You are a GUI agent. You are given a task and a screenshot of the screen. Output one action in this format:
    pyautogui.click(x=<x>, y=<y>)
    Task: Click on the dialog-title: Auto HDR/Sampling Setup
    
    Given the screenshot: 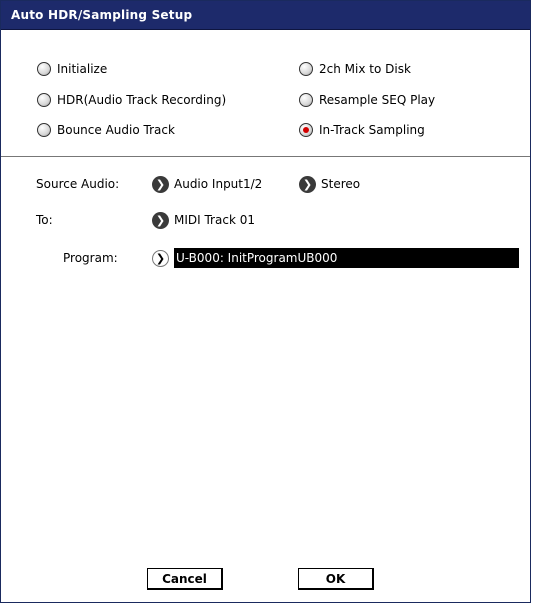 What is the action you would take?
    pyautogui.click(x=102, y=15)
    